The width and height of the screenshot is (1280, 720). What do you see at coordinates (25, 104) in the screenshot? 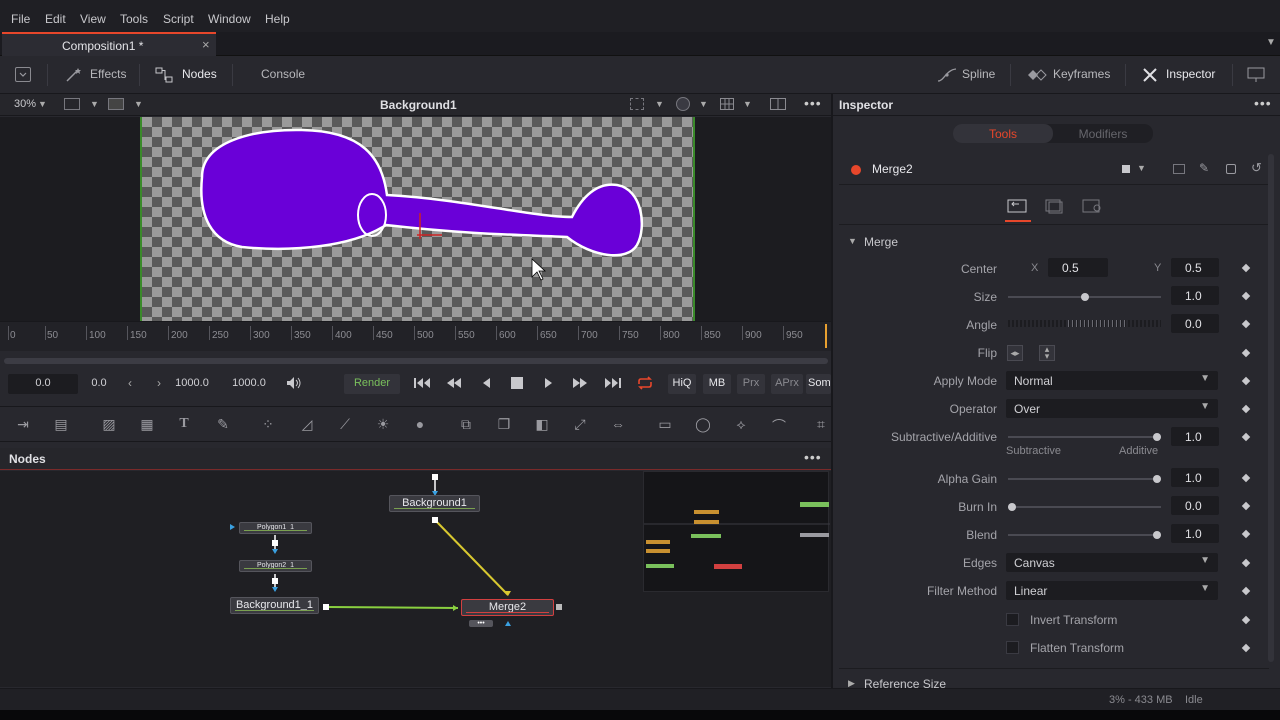
I see `zoom-level: 30%` at bounding box center [25, 104].